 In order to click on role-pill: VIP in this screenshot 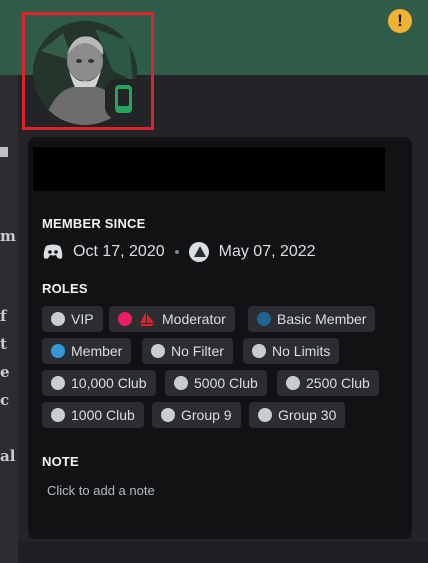, I will do `click(72, 319)`.